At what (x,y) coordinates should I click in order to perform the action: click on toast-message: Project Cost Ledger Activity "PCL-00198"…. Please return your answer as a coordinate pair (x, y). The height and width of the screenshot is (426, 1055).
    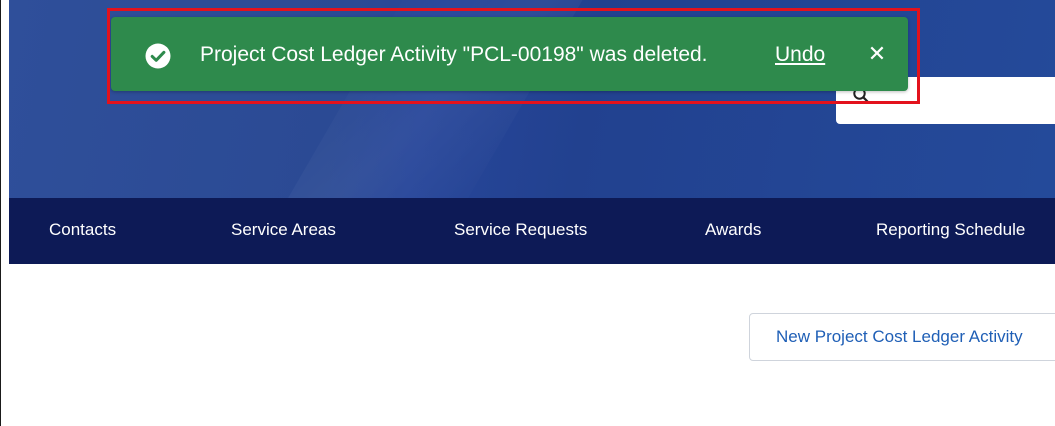
    Looking at the image, I should click on (454, 54).